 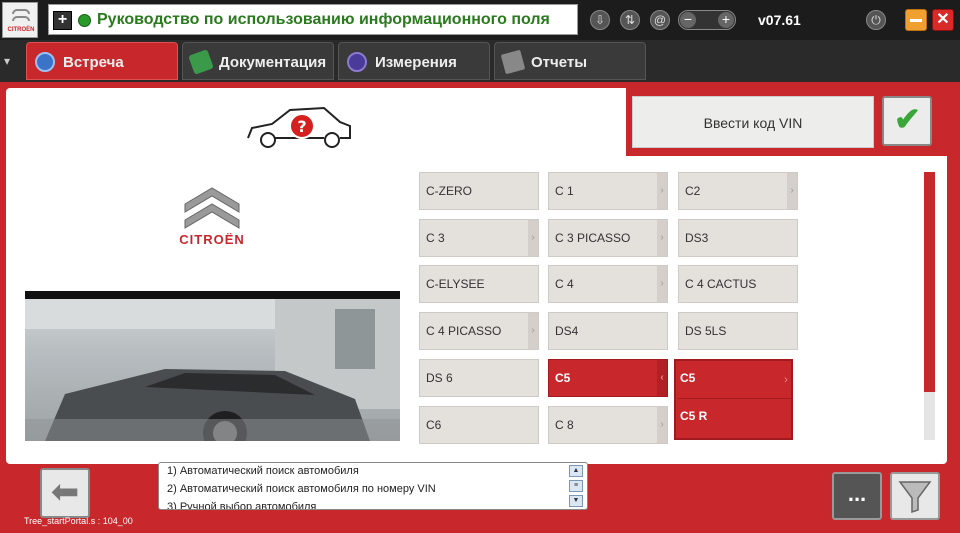 What do you see at coordinates (563, 378) in the screenshot?
I see `model-label: C5` at bounding box center [563, 378].